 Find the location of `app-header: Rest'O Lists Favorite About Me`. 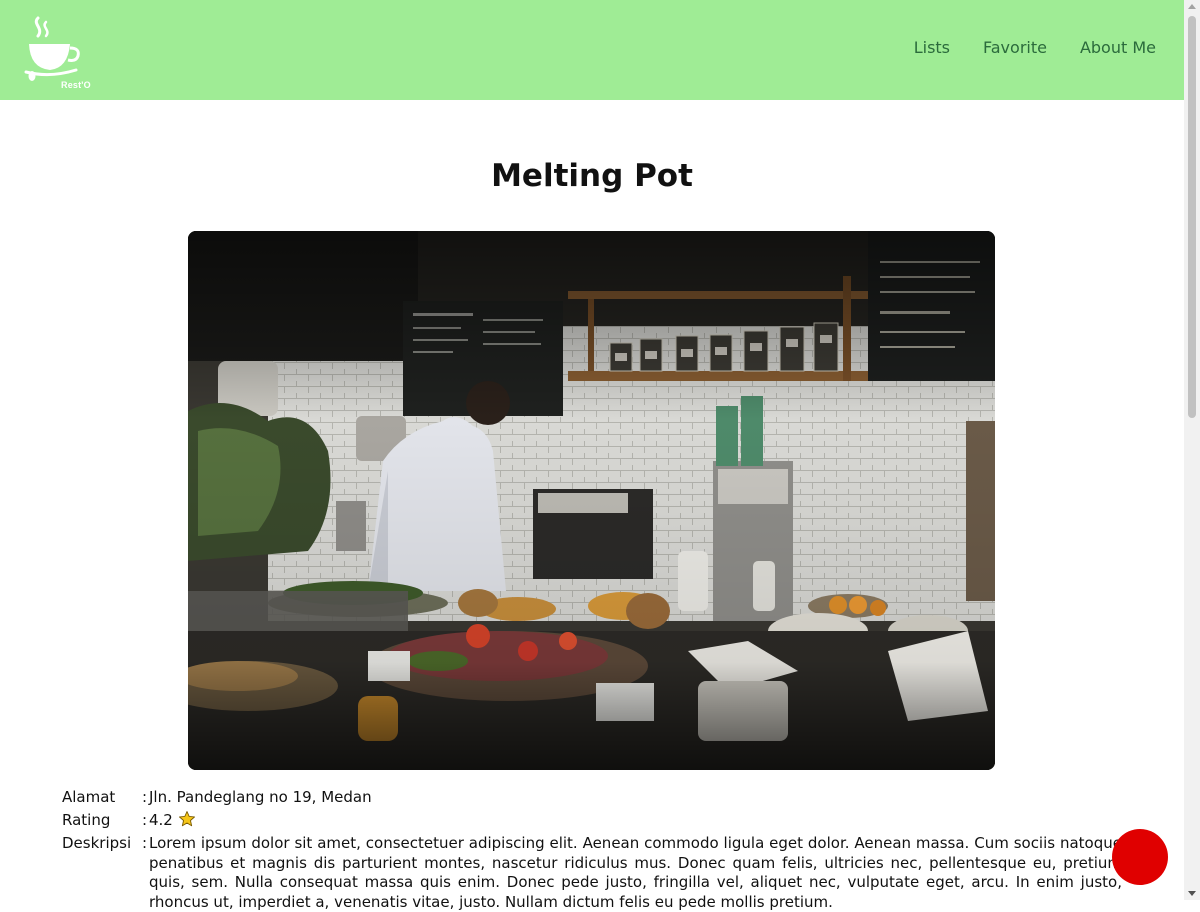

app-header: Rest'O Lists Favorite About Me is located at coordinates (592, 50).